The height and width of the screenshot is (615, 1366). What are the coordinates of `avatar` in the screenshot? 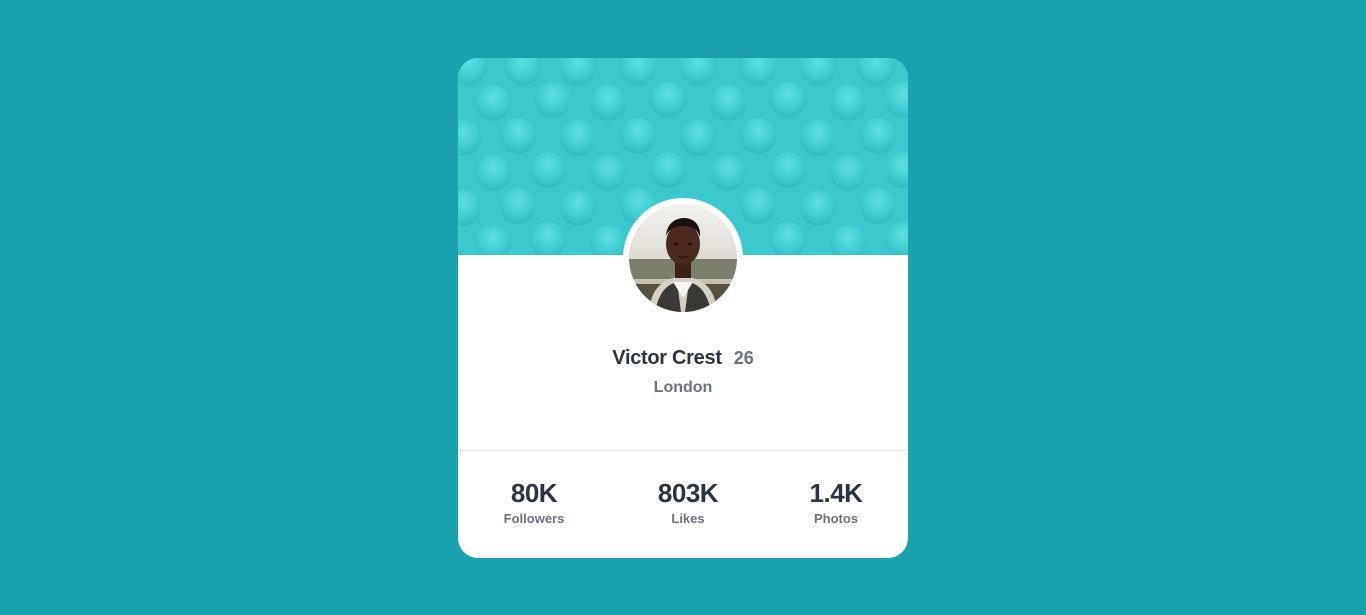 It's located at (683, 258).